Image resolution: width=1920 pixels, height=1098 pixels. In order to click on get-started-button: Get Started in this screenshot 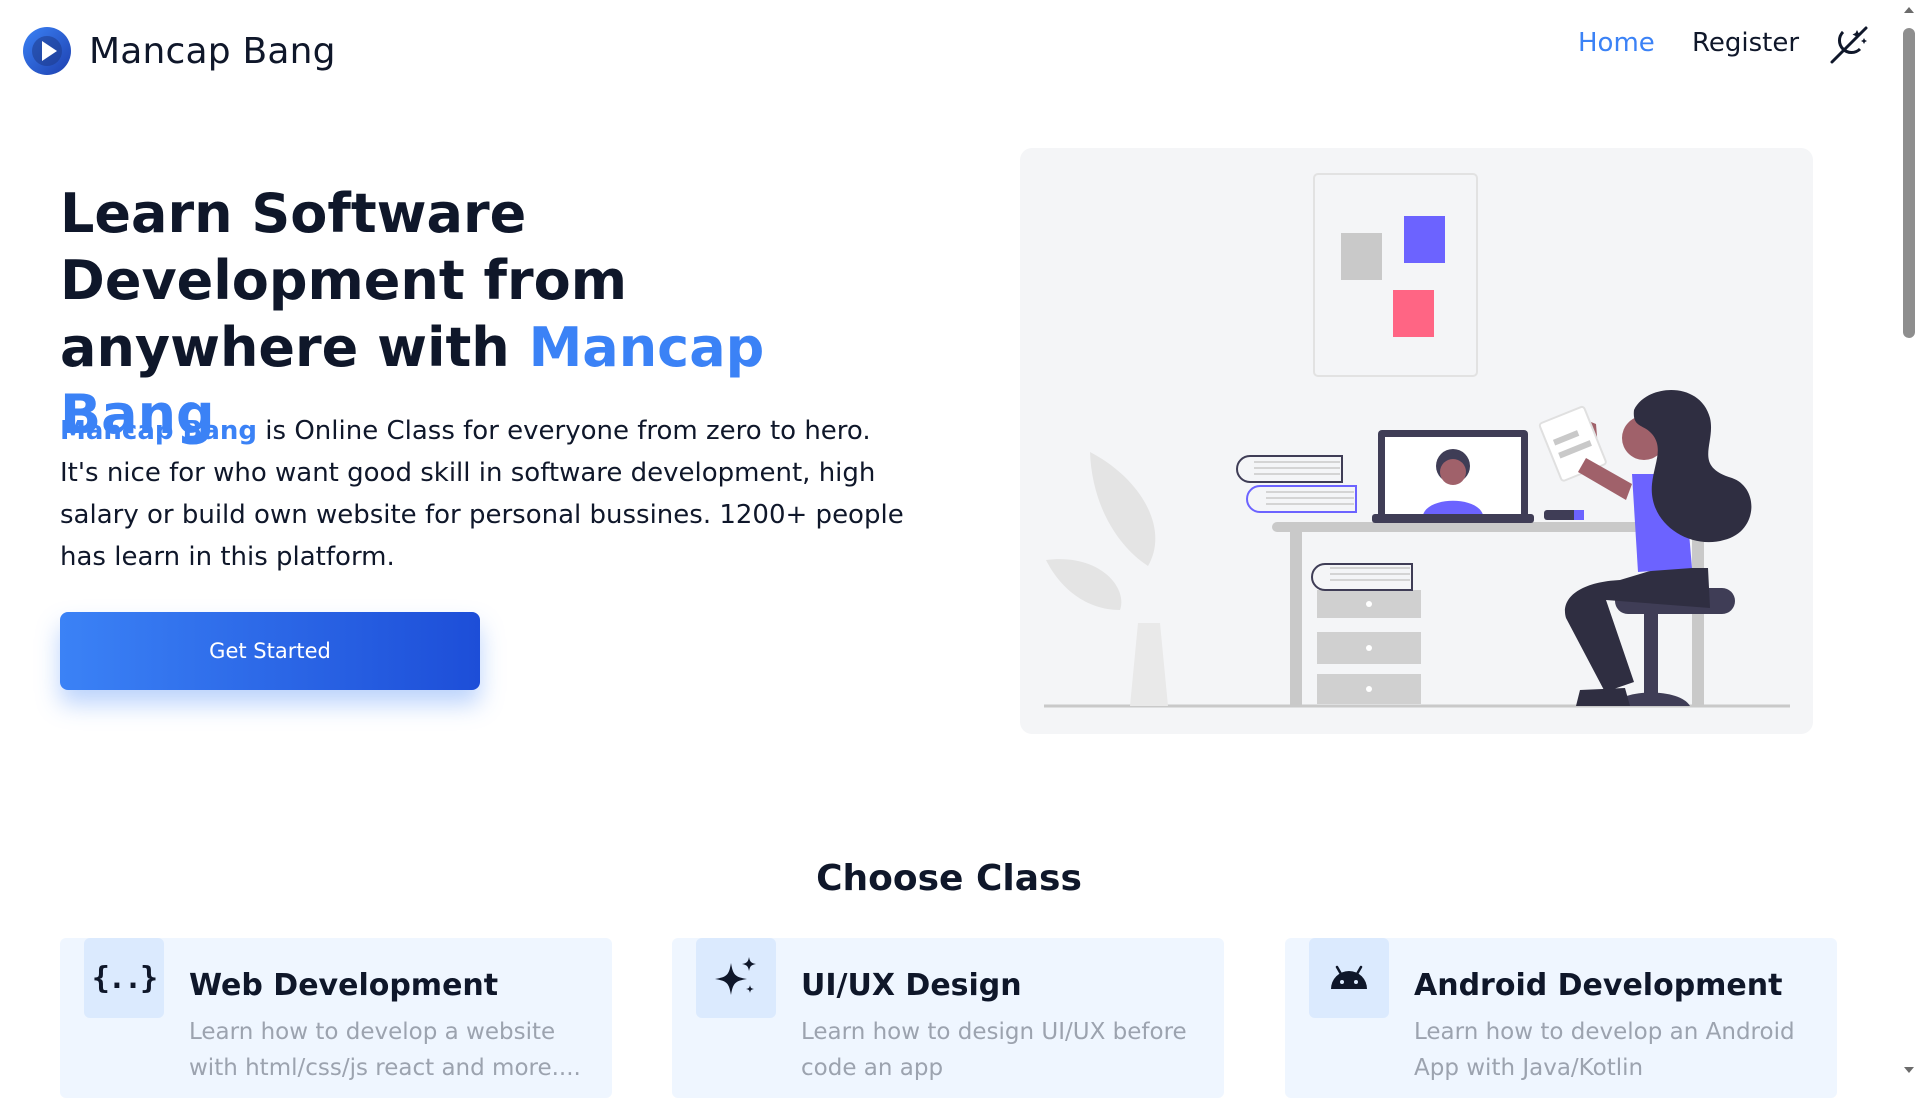, I will do `click(270, 651)`.